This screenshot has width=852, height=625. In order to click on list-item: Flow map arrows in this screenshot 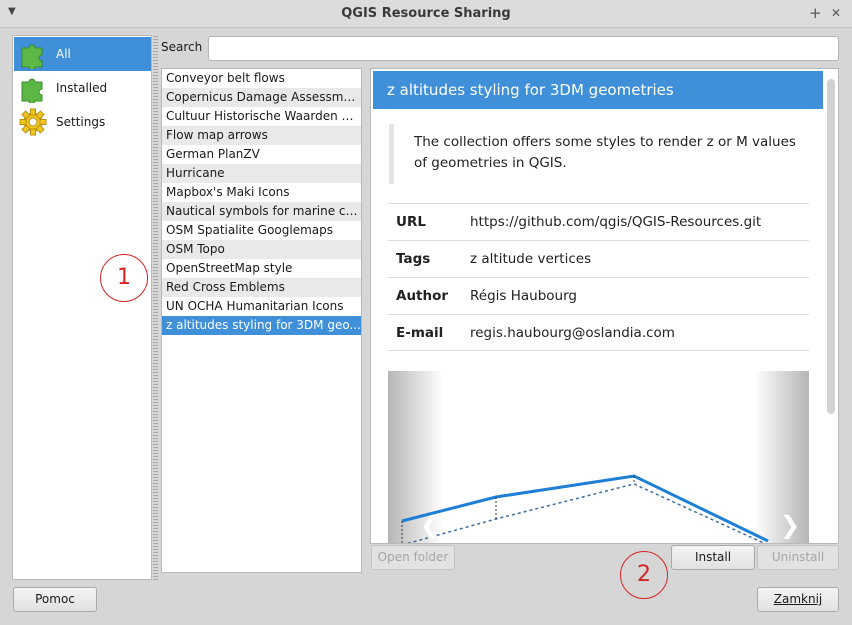, I will do `click(261, 135)`.